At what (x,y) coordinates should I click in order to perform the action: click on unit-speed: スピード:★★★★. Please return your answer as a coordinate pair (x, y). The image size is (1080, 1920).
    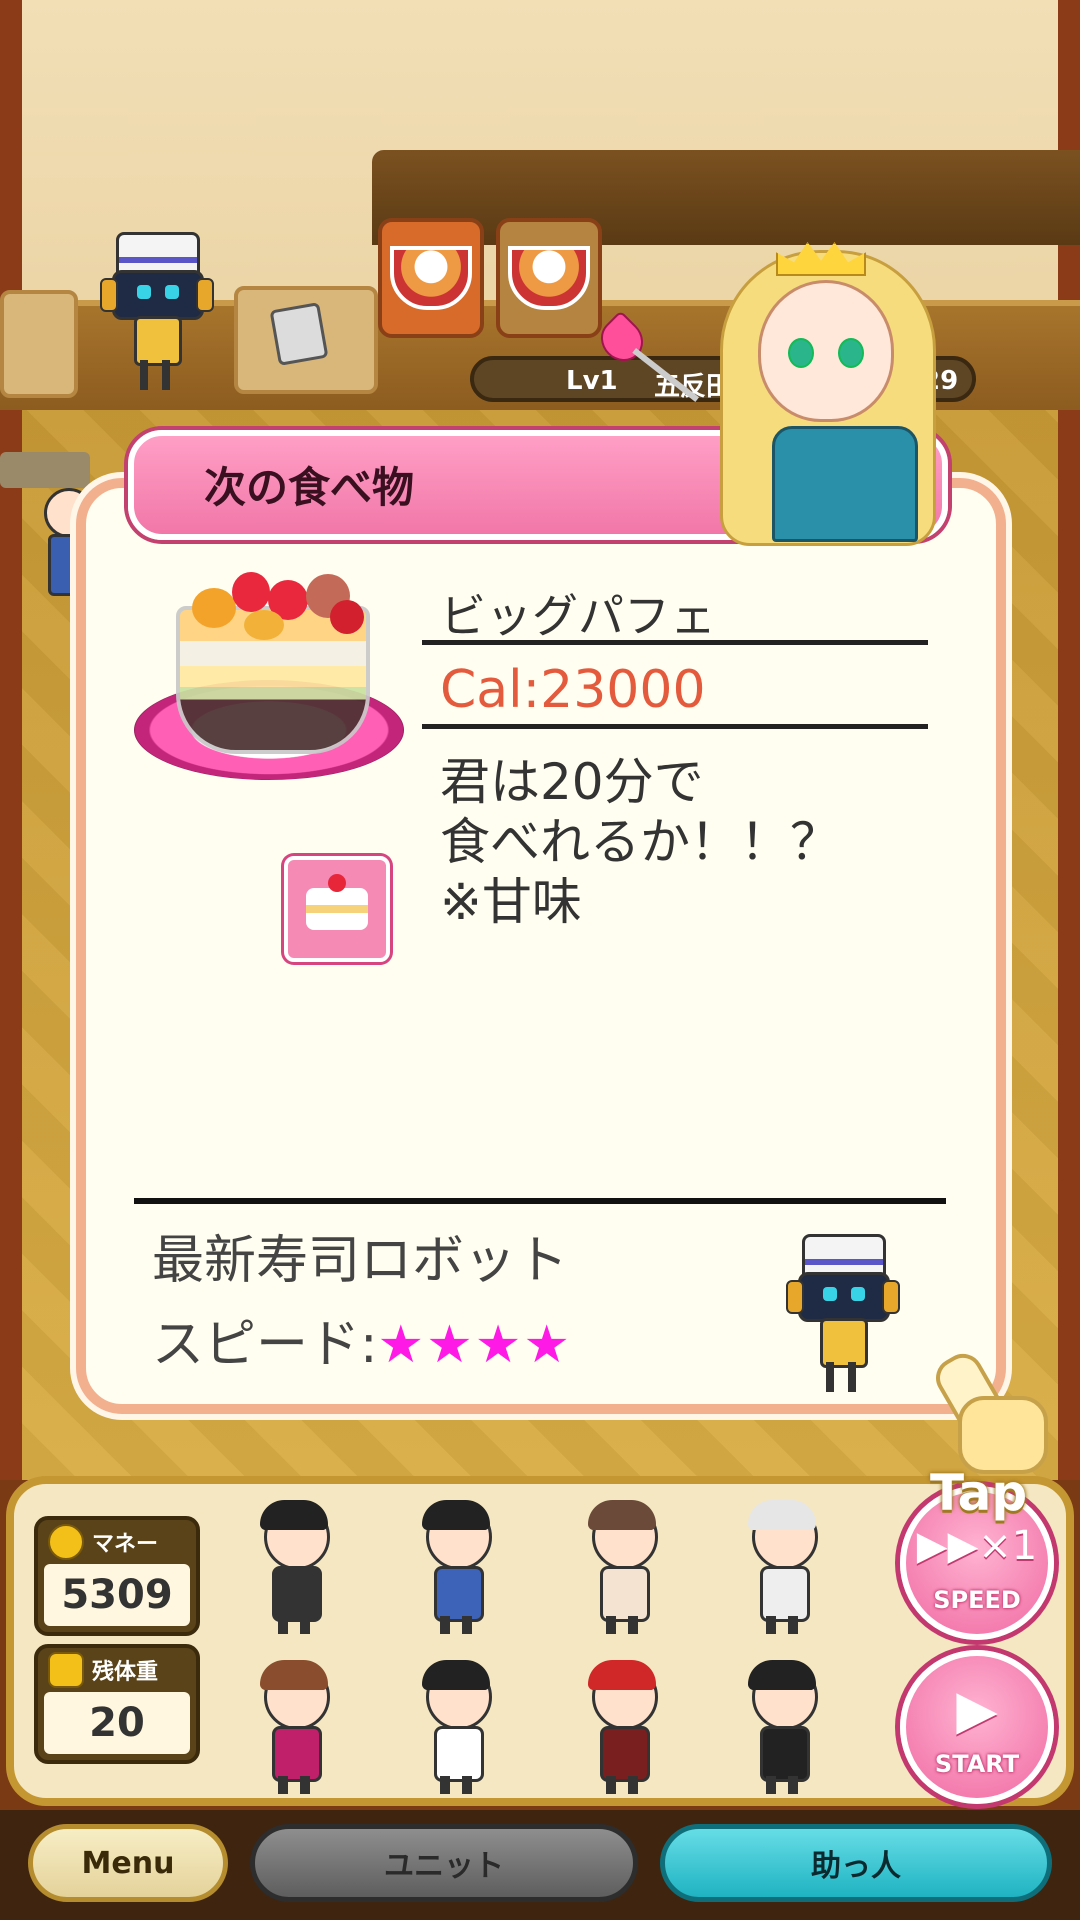
    Looking at the image, I should click on (362, 1339).